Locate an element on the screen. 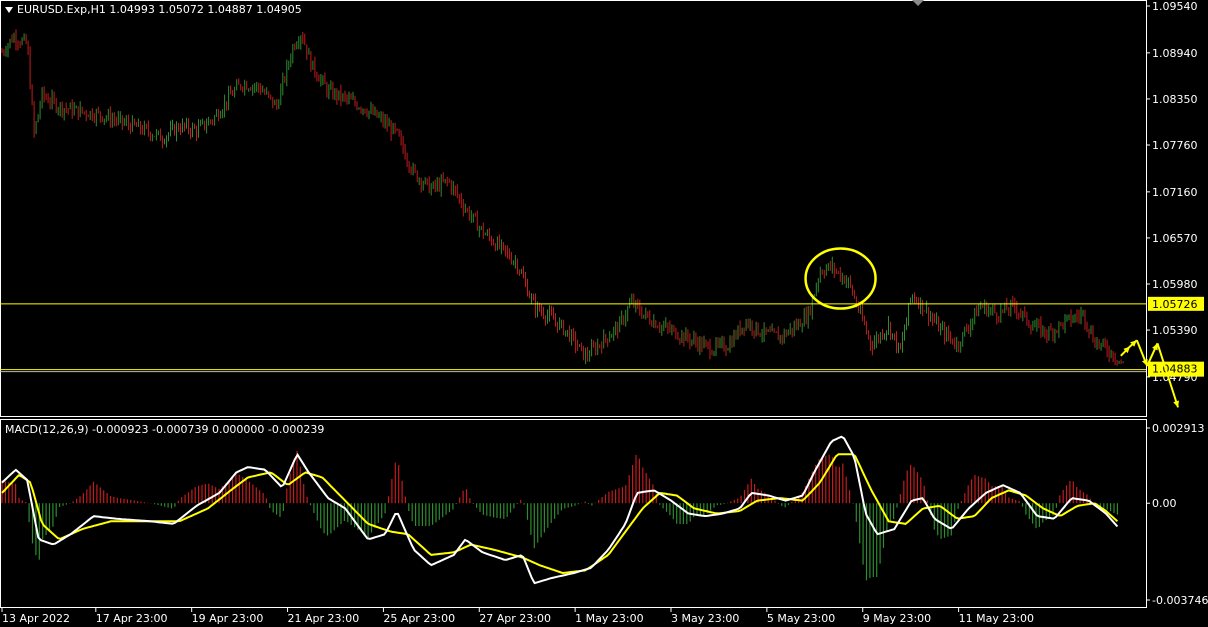 Image resolution: width=1208 pixels, height=627 pixels. chart-shift-marker is located at coordinates (918, 3).